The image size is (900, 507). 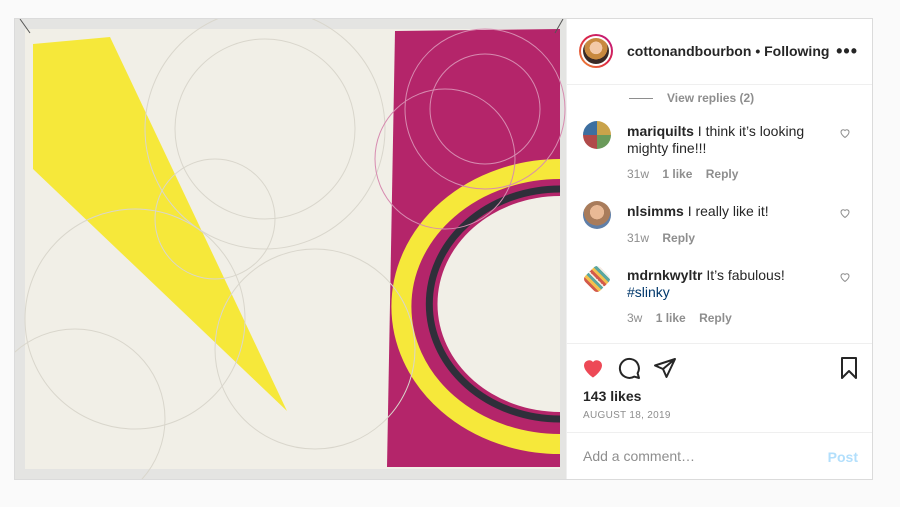 I want to click on comment-age: 3w, so click(x=635, y=318).